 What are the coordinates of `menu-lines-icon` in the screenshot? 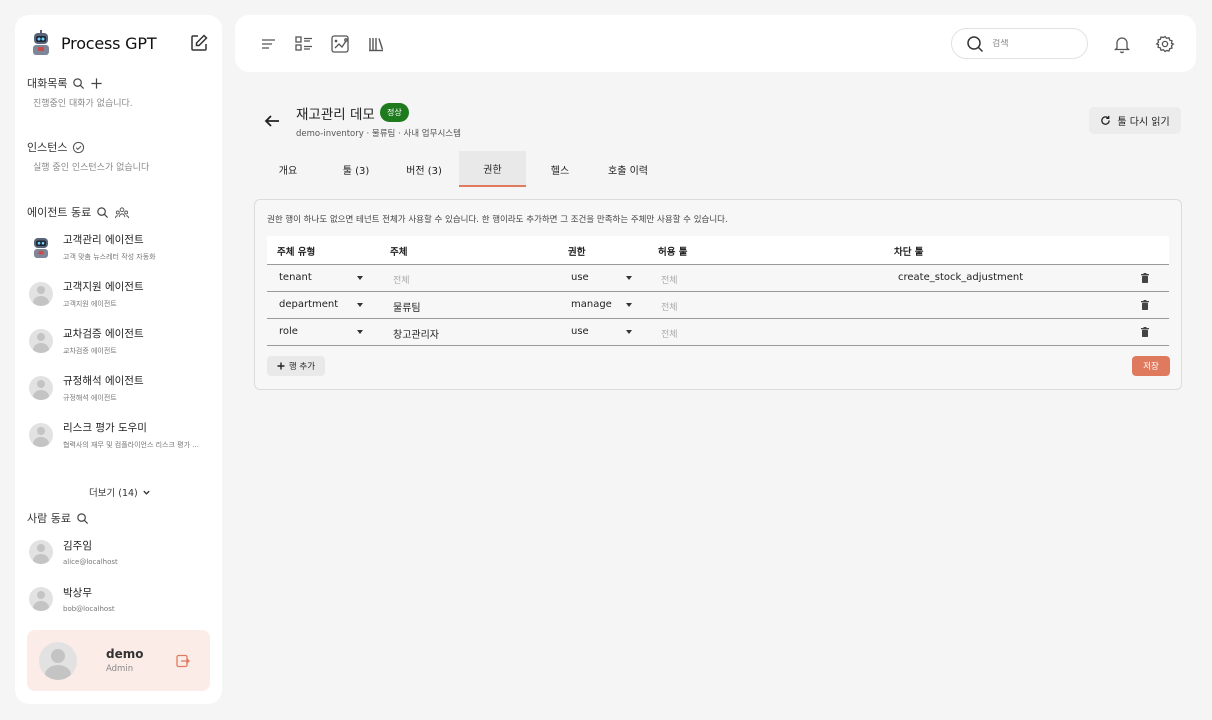 It's located at (268, 44).